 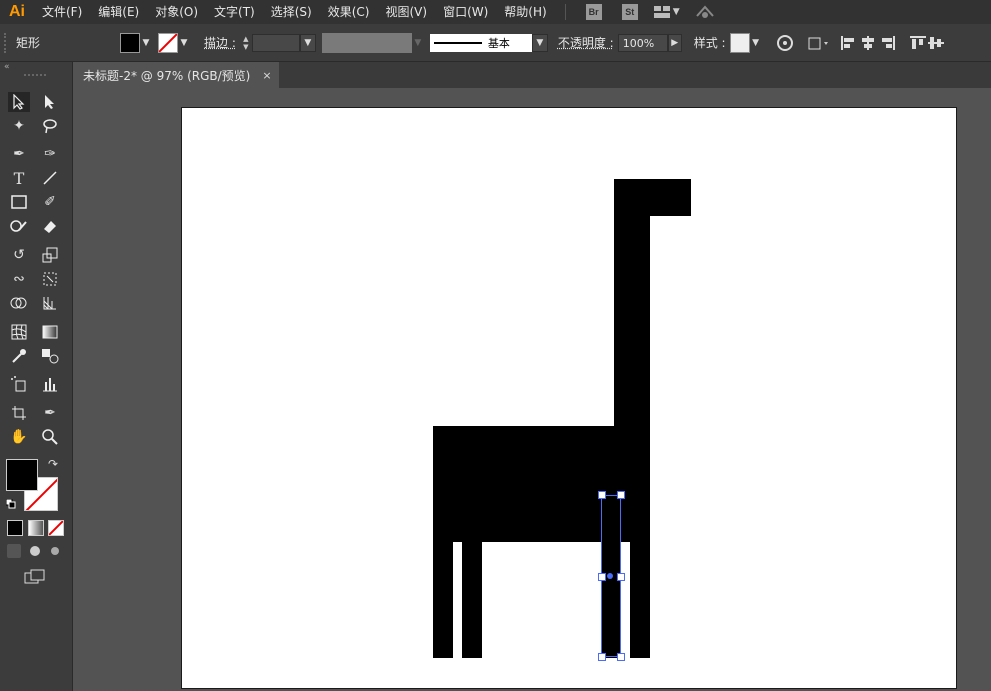 I want to click on align-top-icon, so click(x=918, y=43).